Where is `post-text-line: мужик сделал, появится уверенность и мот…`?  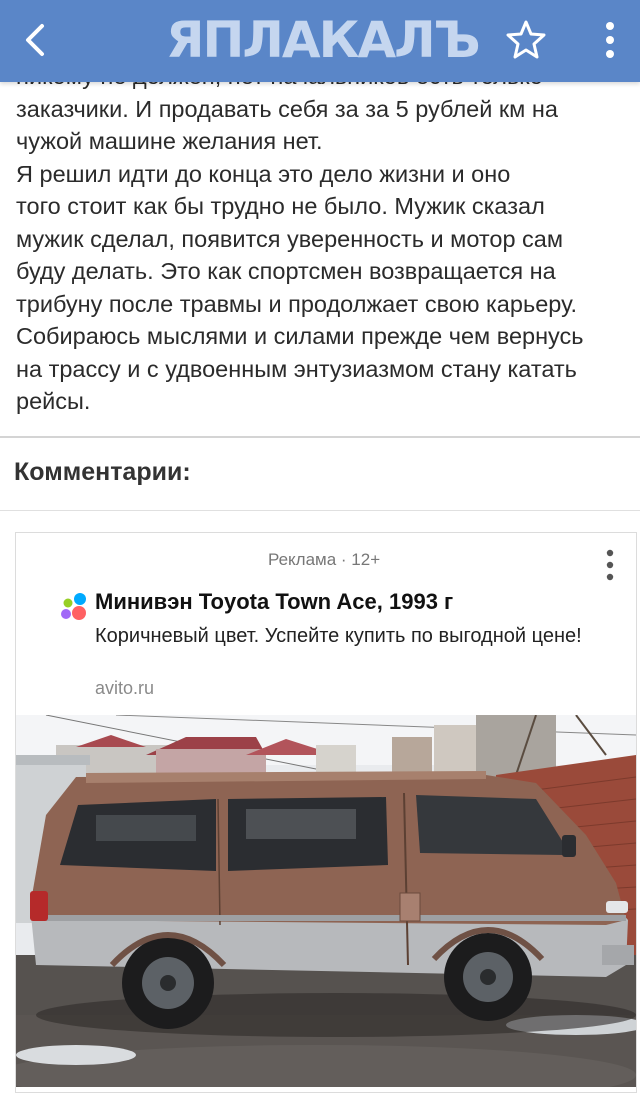
post-text-line: мужик сделал, появится уверенность и мот… is located at coordinates (290, 238).